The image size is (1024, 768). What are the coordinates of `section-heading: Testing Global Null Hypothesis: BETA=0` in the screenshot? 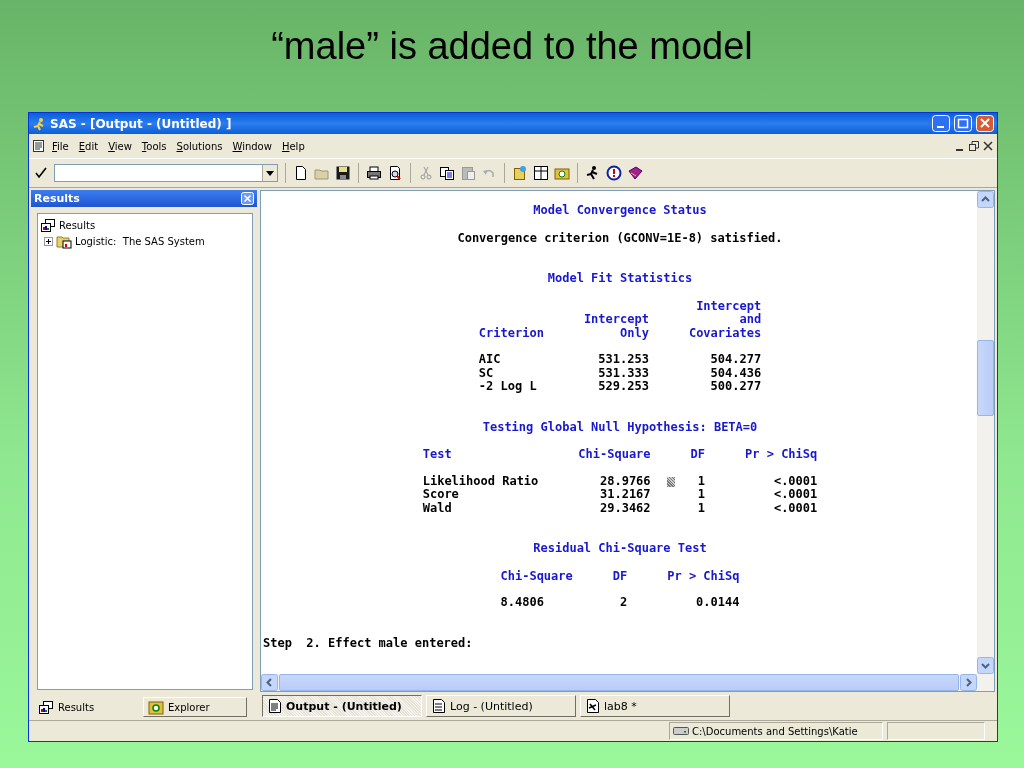 It's located at (620, 427).